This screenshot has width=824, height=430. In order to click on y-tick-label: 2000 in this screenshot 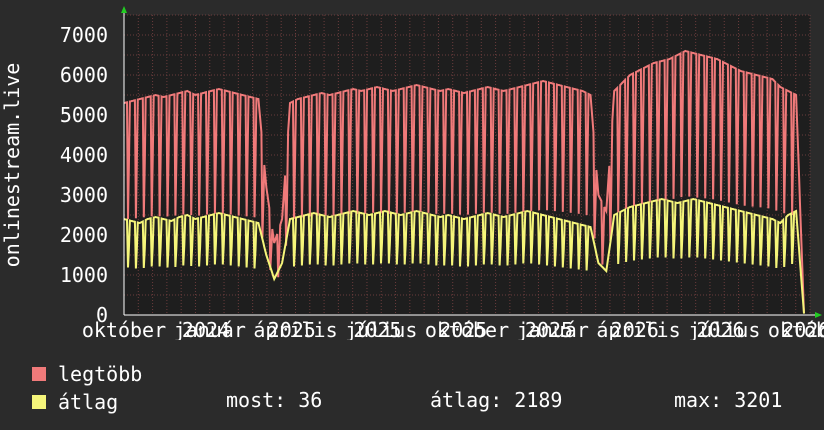, I will do `click(84, 235)`.